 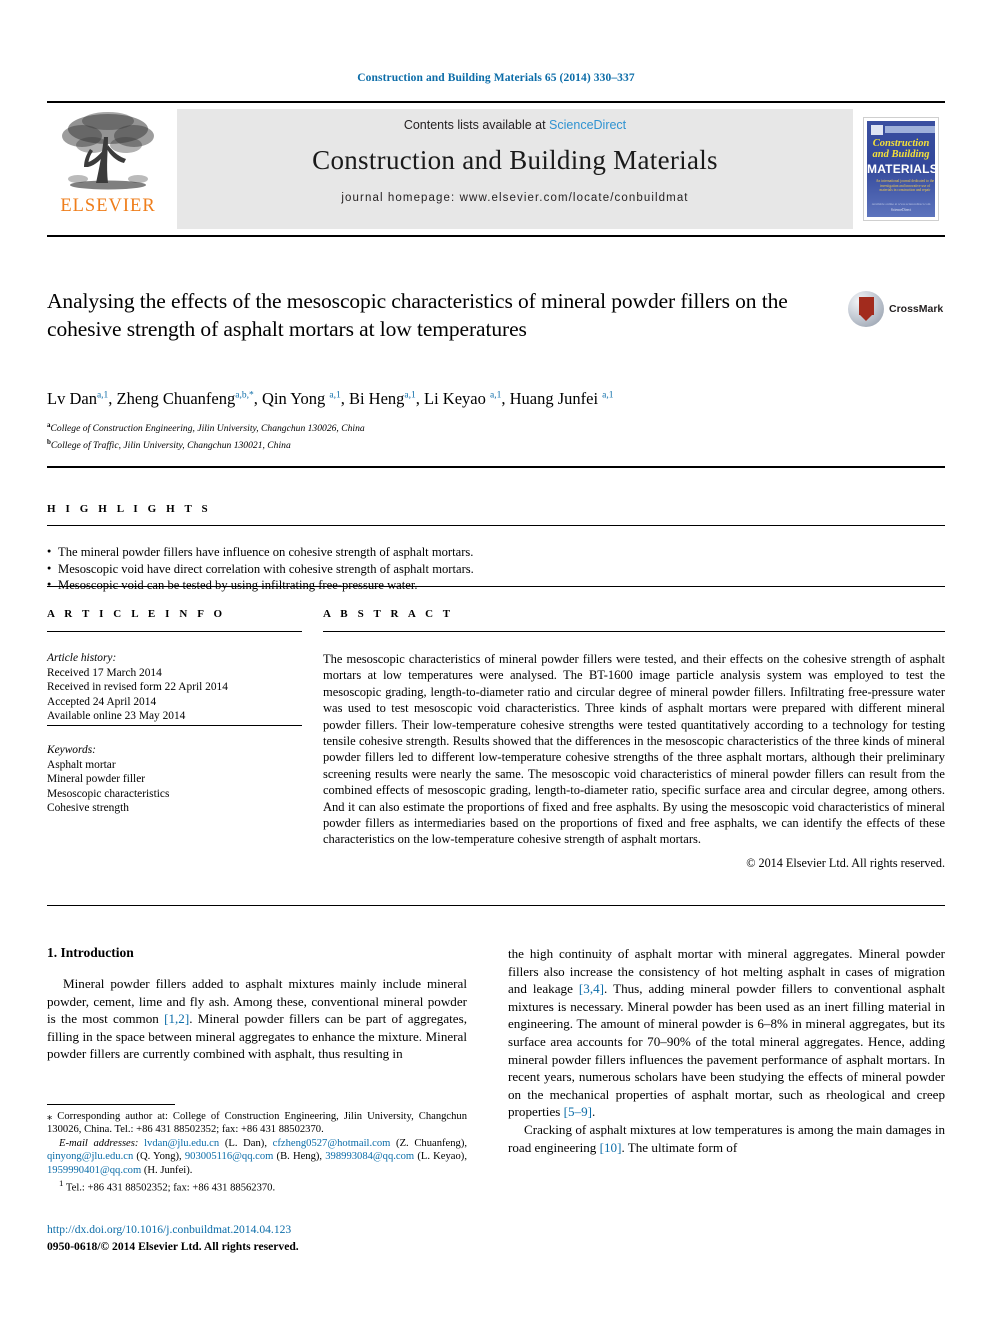 What do you see at coordinates (679, 1147) in the screenshot?
I see `paragraph-text: . The ultimate form of` at bounding box center [679, 1147].